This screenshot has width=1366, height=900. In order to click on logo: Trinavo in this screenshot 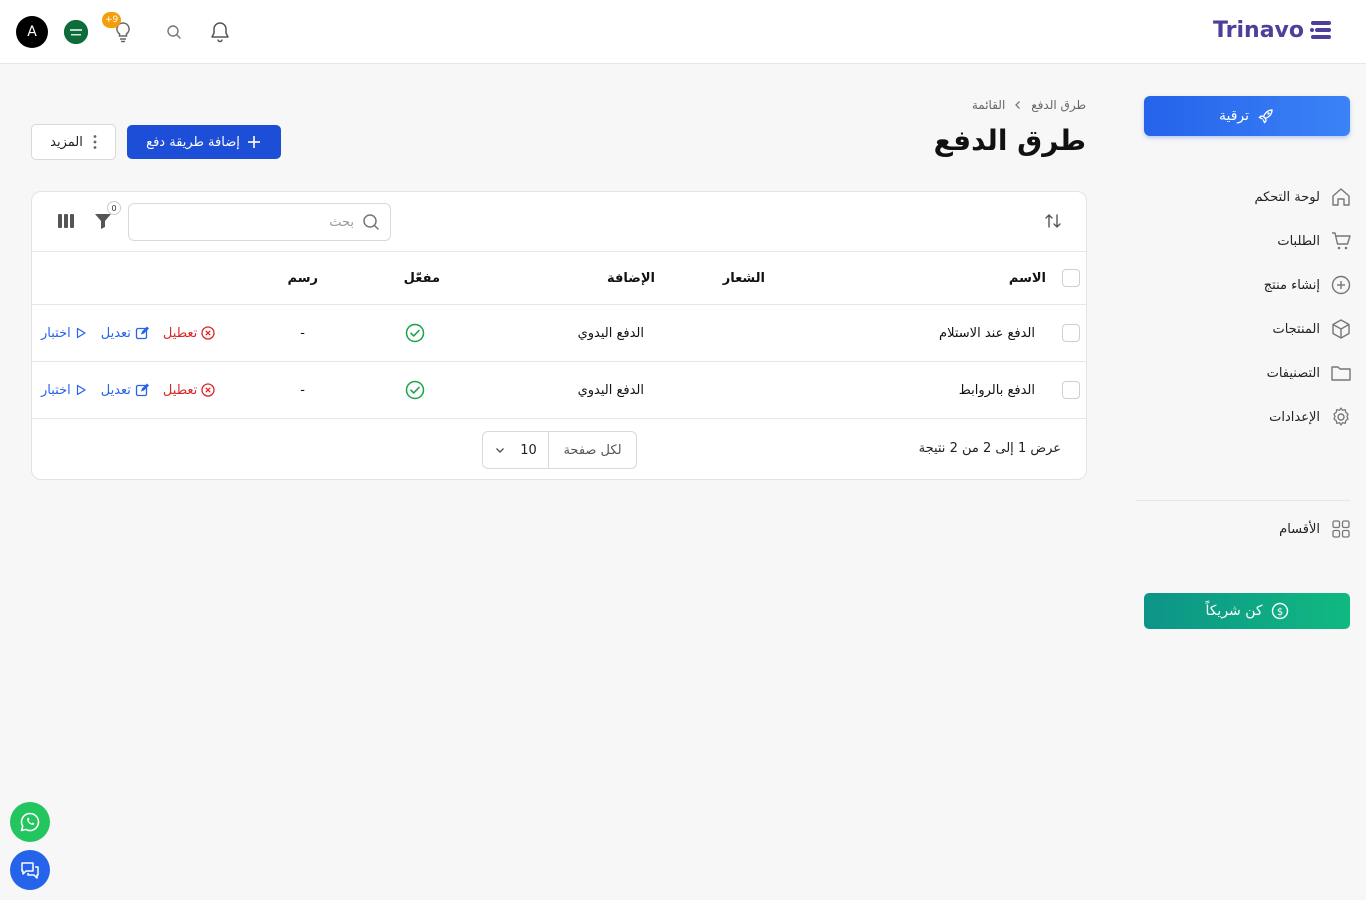, I will do `click(1273, 30)`.